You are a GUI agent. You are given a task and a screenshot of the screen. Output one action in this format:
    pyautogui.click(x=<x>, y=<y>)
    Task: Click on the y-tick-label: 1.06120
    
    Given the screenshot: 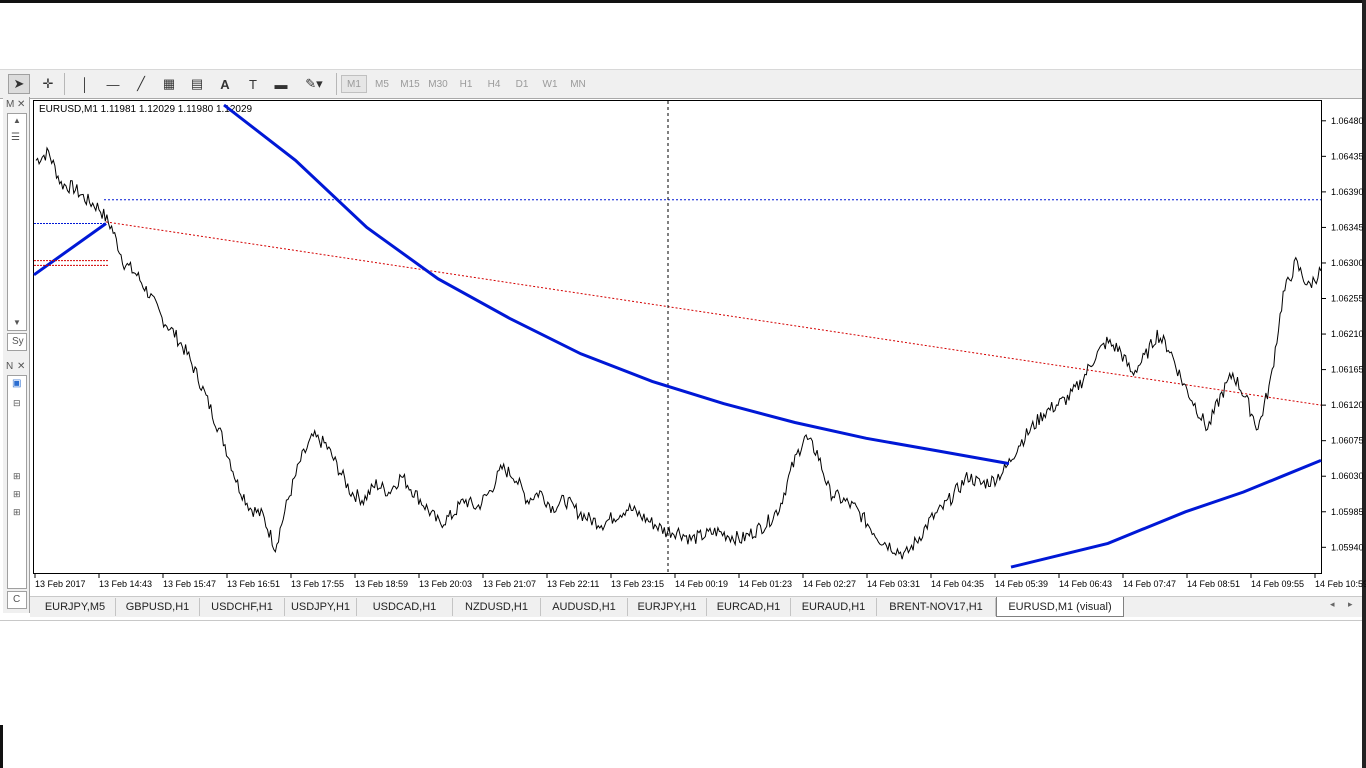 What is the action you would take?
    pyautogui.click(x=1347, y=405)
    